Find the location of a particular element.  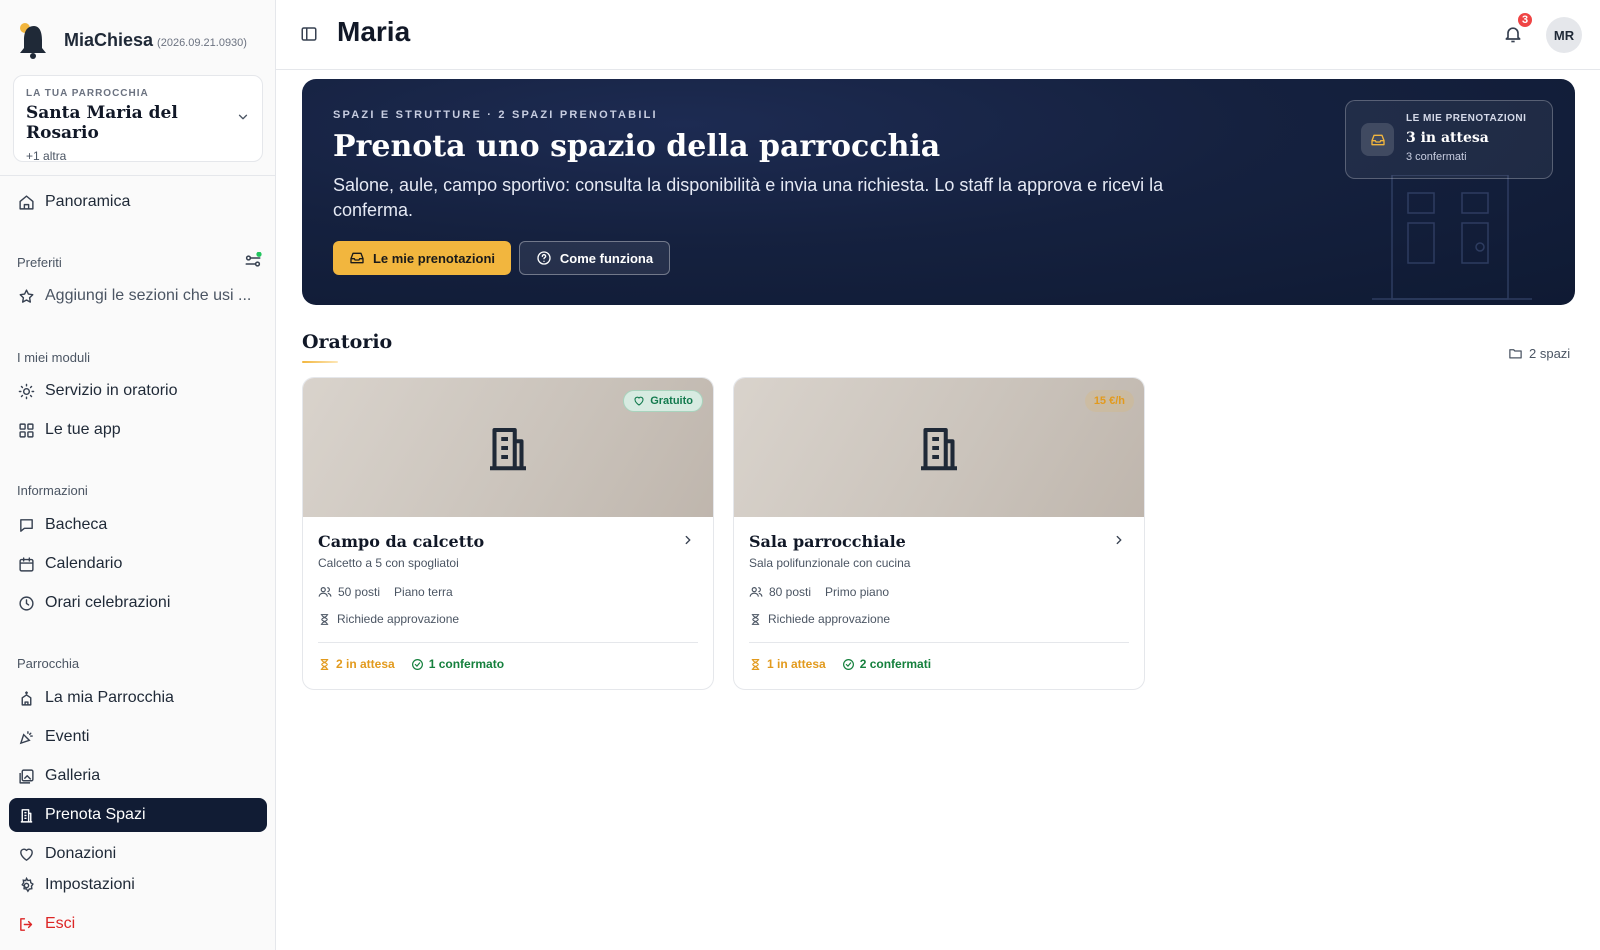

hero-title: Prenota uno spazio della parrocchia is located at coordinates (637, 146).